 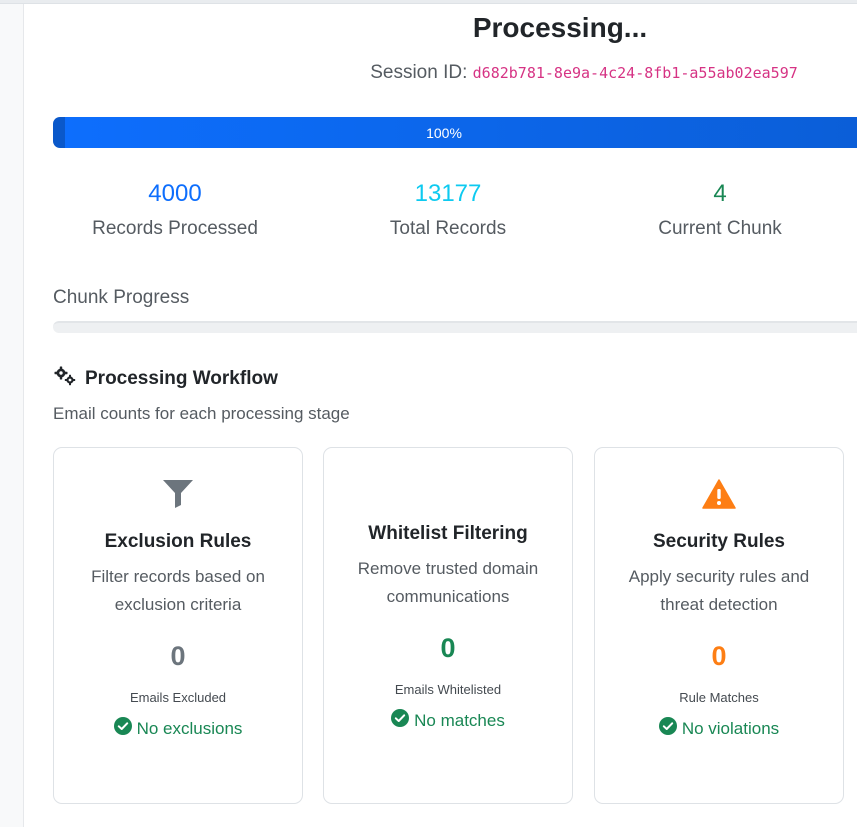 What do you see at coordinates (719, 494) in the screenshot?
I see `warning-icon` at bounding box center [719, 494].